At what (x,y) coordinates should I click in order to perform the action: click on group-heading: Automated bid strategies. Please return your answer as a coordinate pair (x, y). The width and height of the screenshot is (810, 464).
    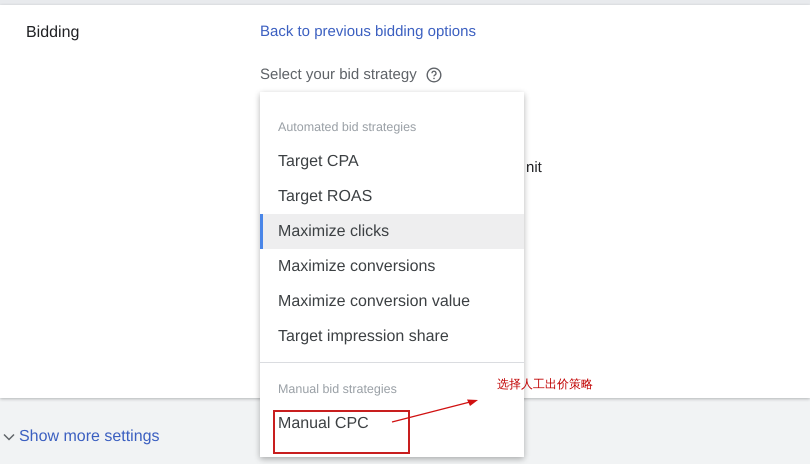
    Looking at the image, I should click on (347, 127).